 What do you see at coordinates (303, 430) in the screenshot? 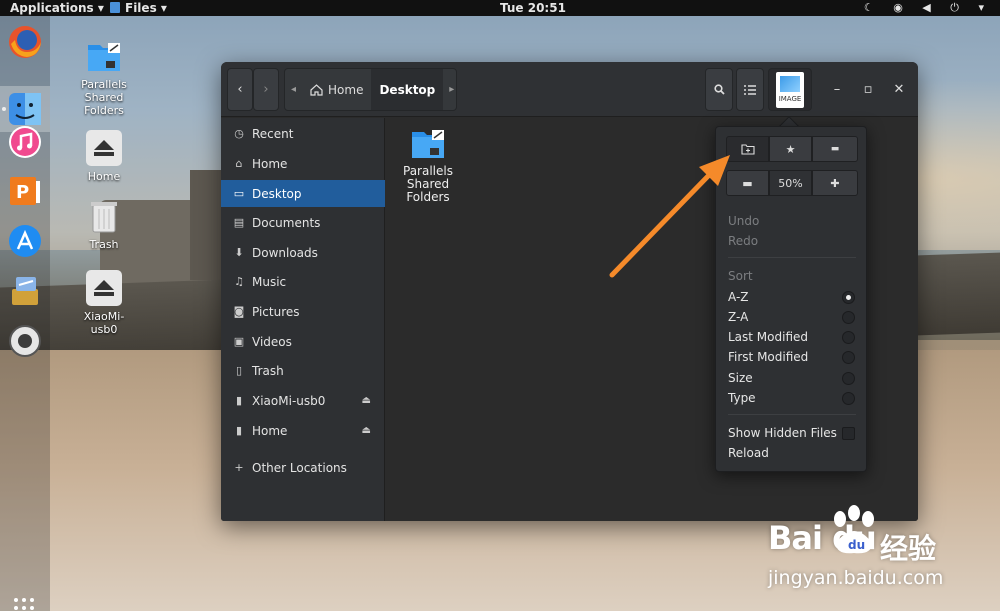
I see `sidebar-item-home-drive: ▮ Home ⏏` at bounding box center [303, 430].